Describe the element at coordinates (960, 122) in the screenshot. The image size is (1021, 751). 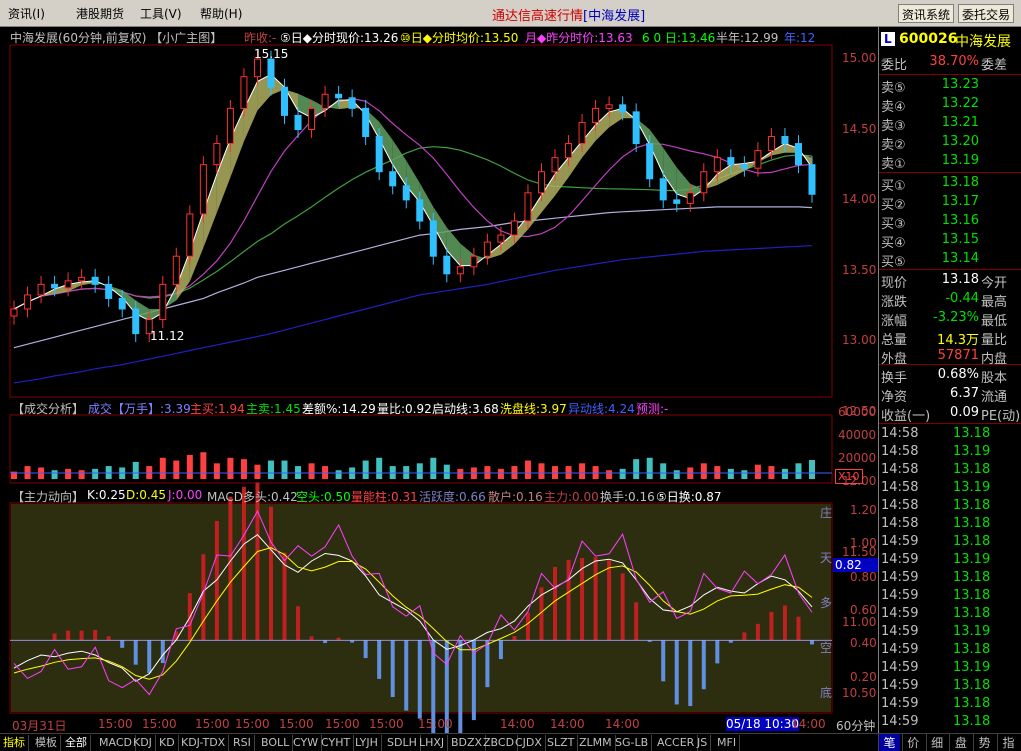
I see `sell-price: 13.21` at that location.